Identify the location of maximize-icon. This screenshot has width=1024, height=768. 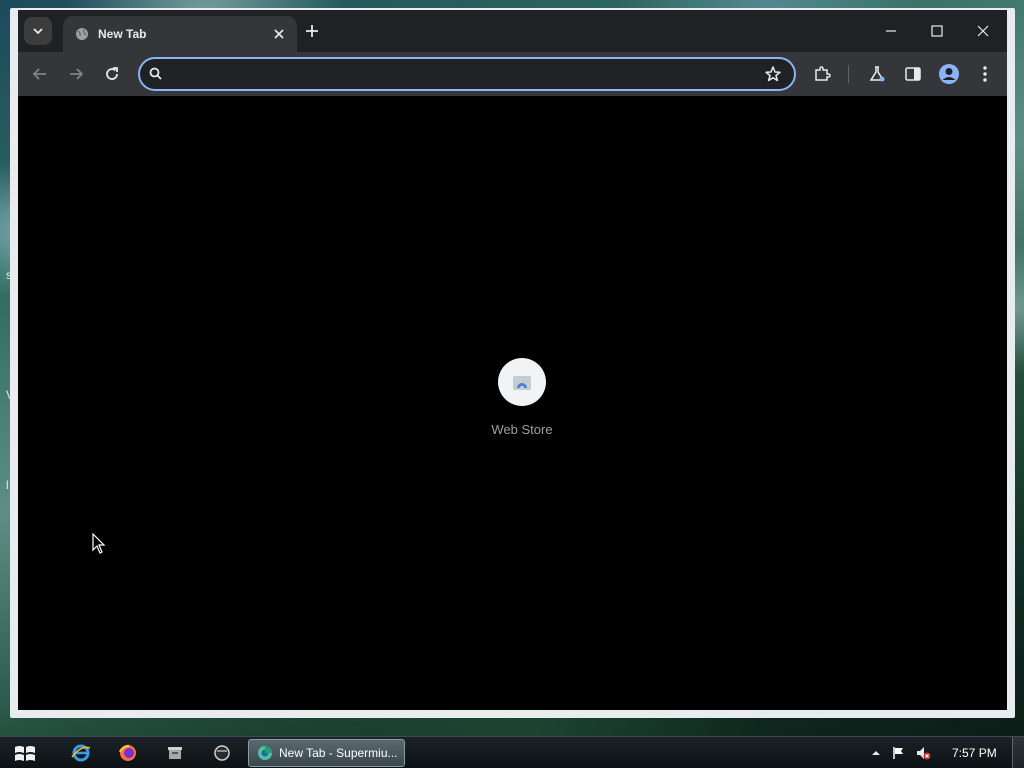
(937, 31).